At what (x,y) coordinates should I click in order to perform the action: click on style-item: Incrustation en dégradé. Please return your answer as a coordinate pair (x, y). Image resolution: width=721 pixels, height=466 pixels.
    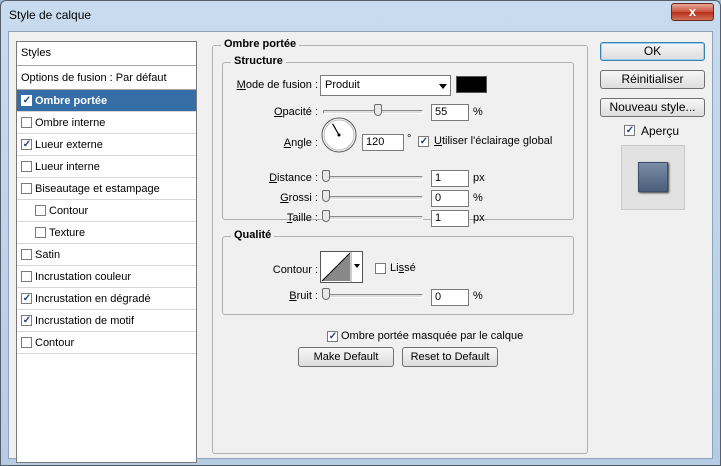
    Looking at the image, I should click on (106, 299).